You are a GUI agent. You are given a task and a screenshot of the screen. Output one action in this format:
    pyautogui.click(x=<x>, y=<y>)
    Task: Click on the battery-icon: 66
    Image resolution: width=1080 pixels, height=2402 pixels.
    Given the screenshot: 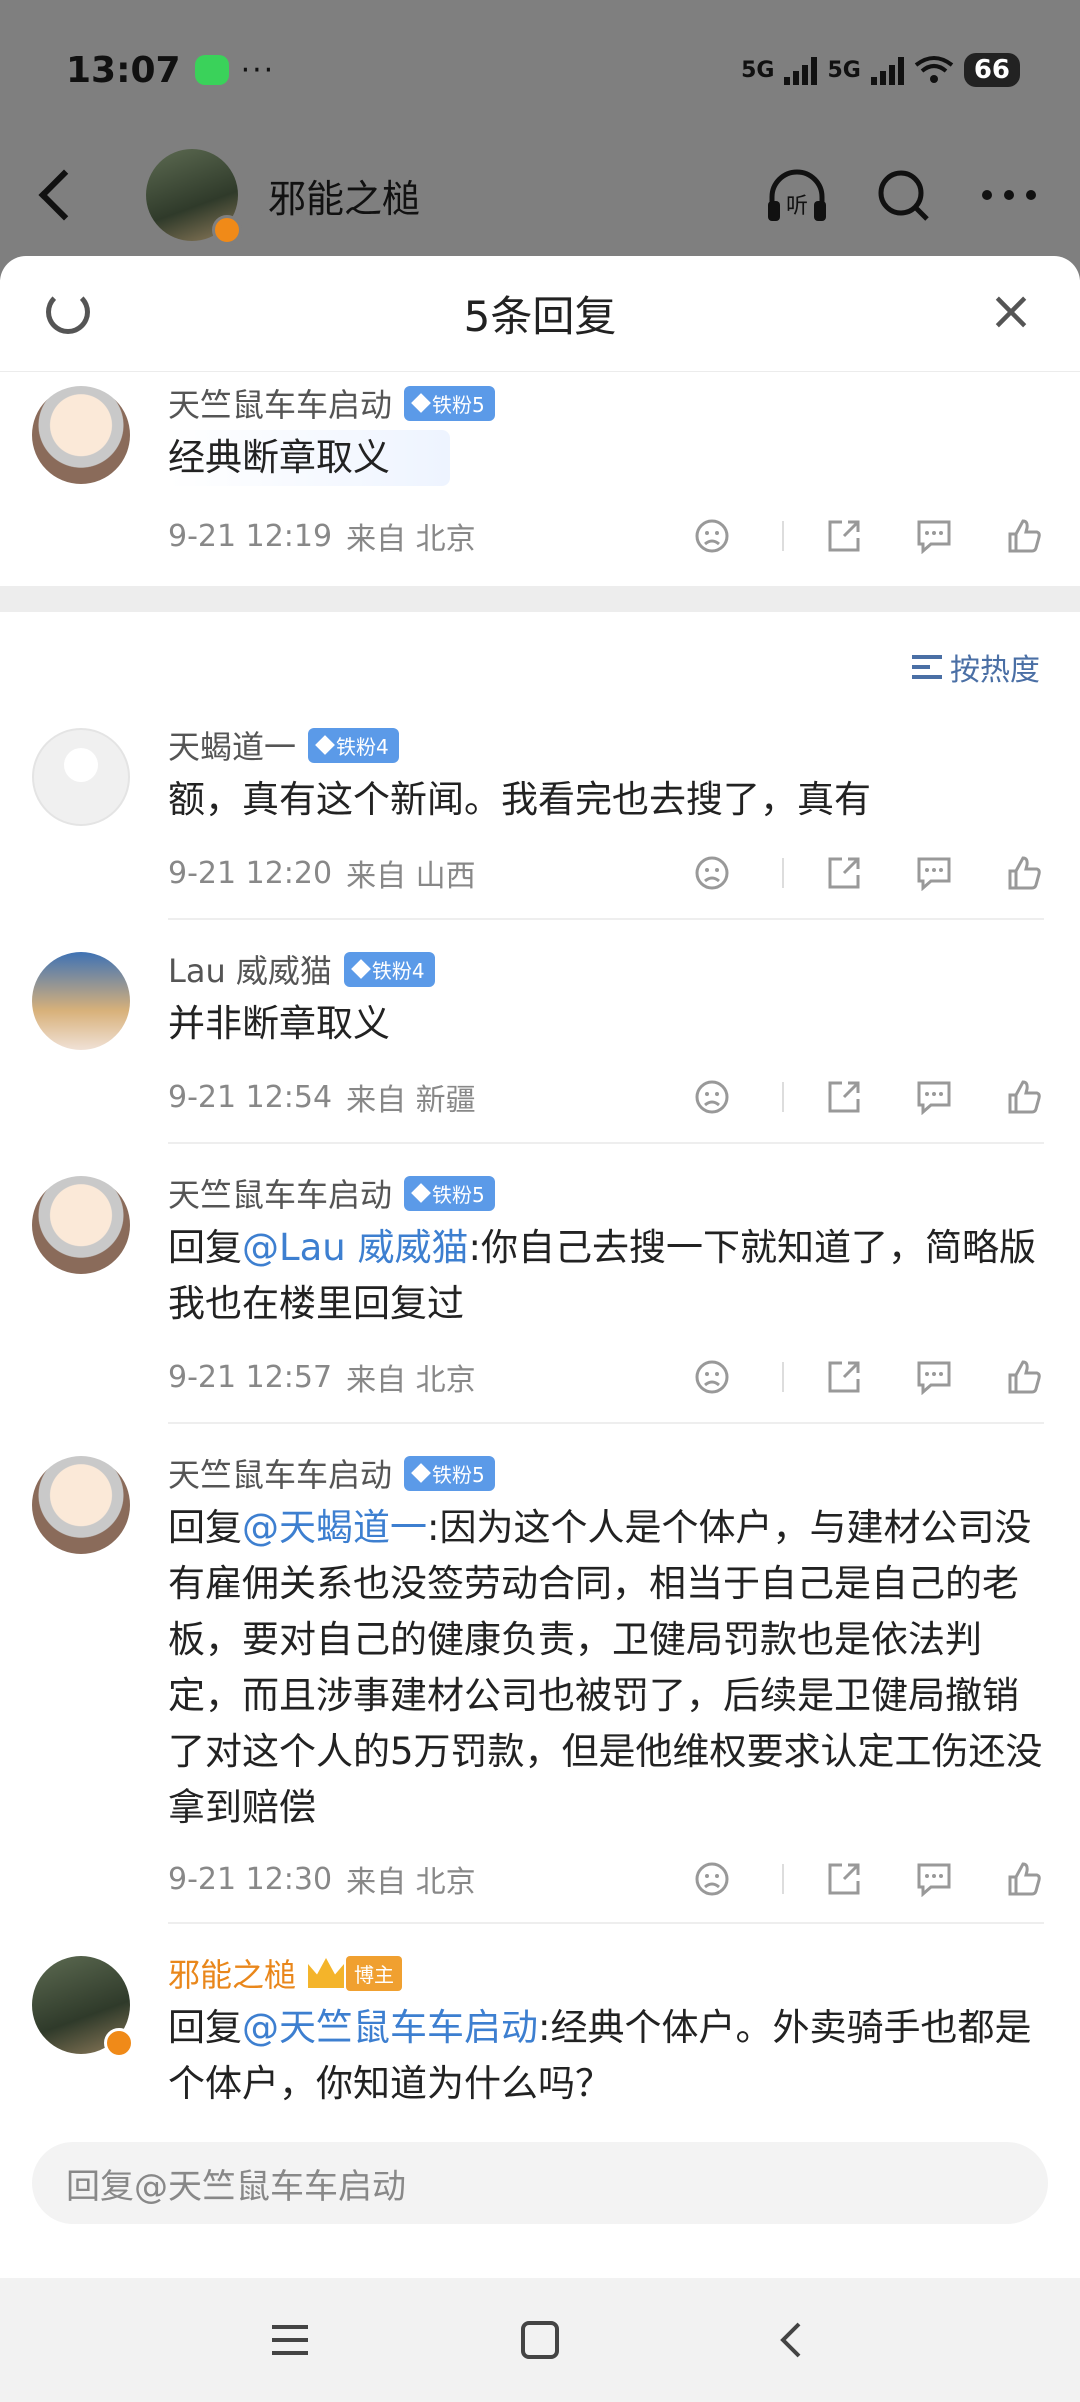 What is the action you would take?
    pyautogui.click(x=991, y=70)
    